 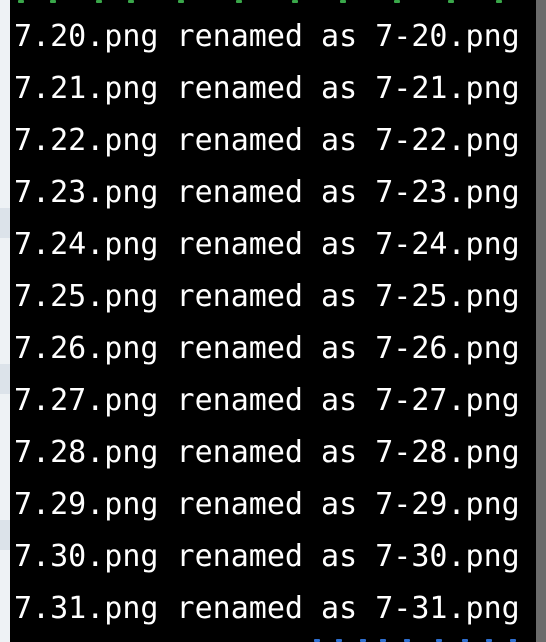 I want to click on scrollbar, so click(x=541, y=321).